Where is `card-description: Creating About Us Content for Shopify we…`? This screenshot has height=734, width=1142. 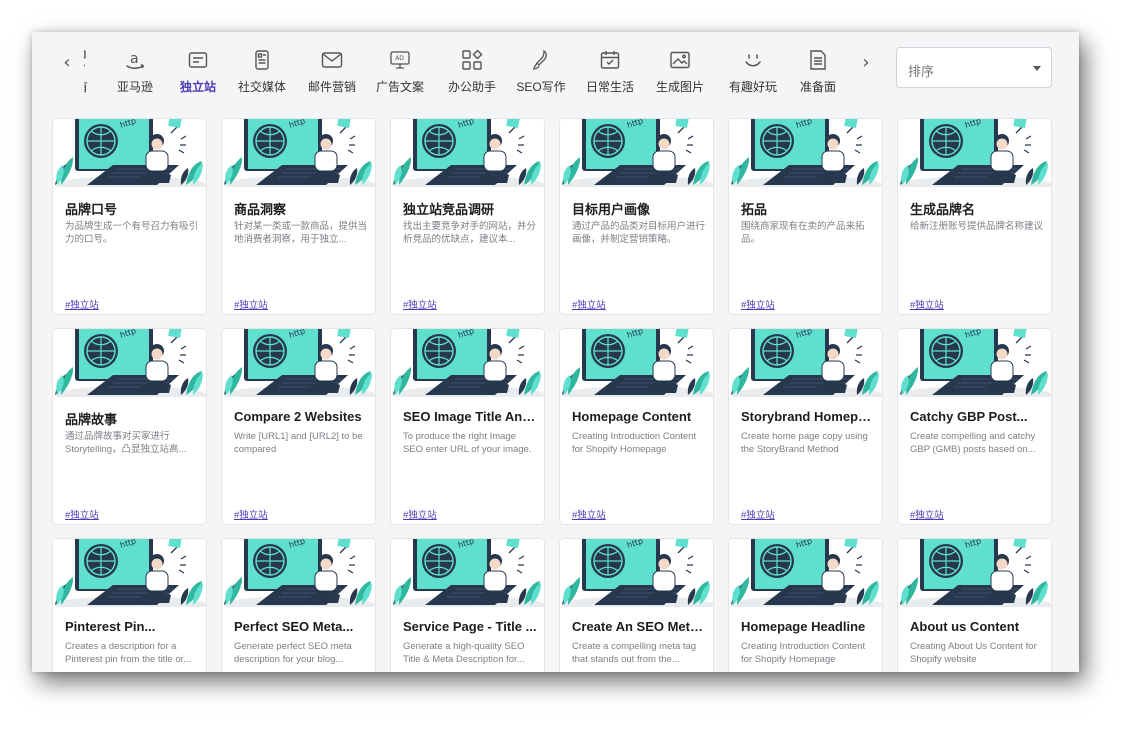 card-description: Creating About Us Content for Shopify we… is located at coordinates (973, 653).